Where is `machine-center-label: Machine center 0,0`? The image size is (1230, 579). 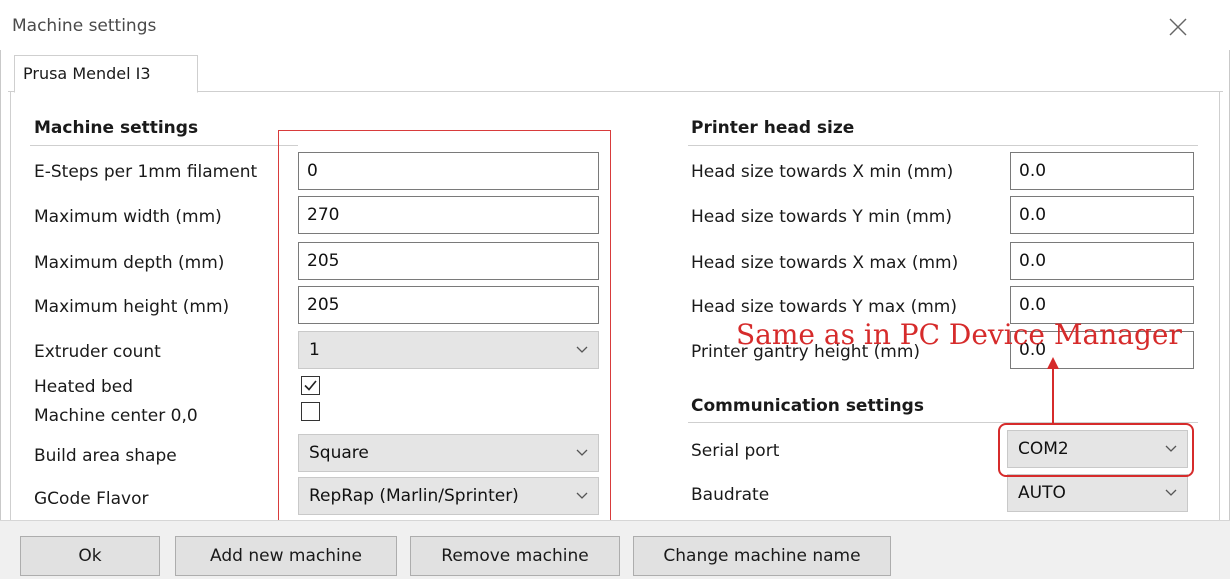
machine-center-label: Machine center 0,0 is located at coordinates (116, 416).